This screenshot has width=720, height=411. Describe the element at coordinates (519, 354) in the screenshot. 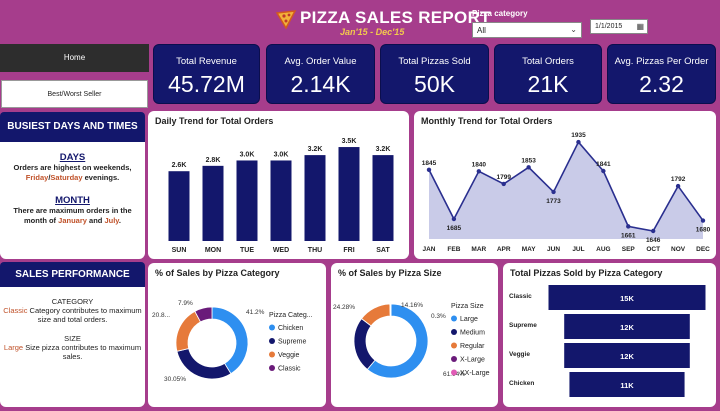

I see `y-tick-label: Veggie` at that location.